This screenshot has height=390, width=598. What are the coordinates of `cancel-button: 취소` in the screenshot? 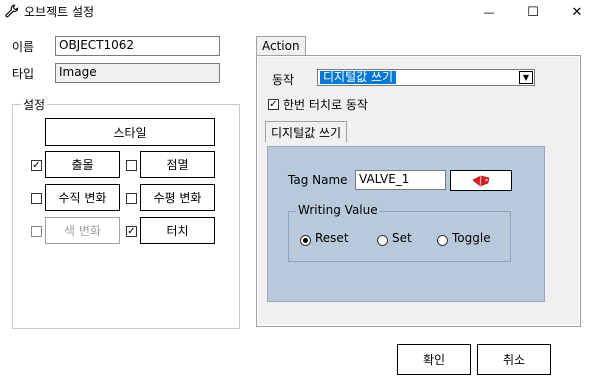 It's located at (514, 359).